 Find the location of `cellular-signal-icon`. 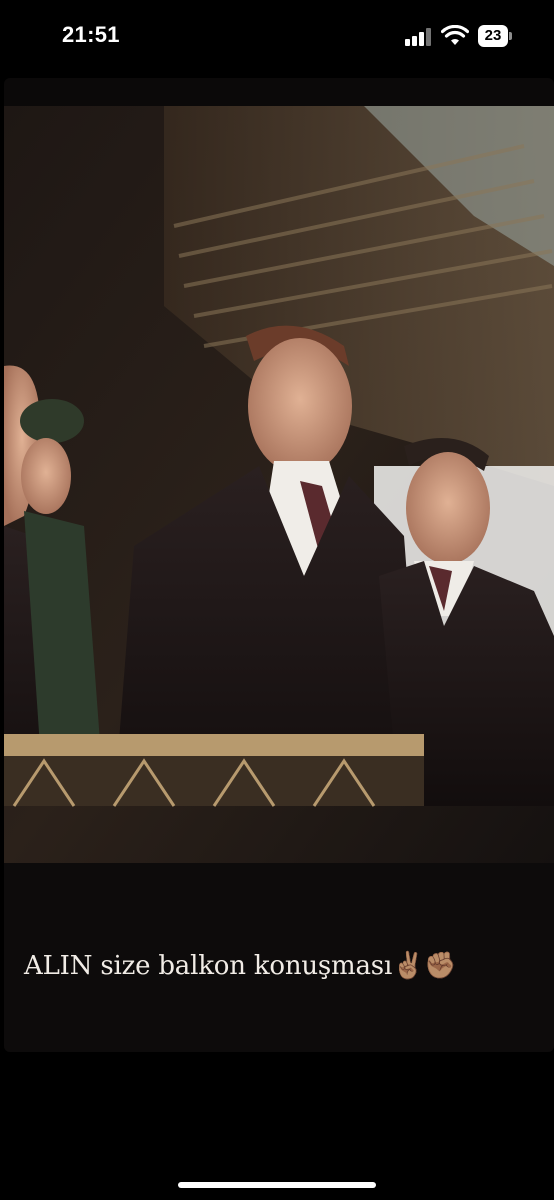

cellular-signal-icon is located at coordinates (419, 37).